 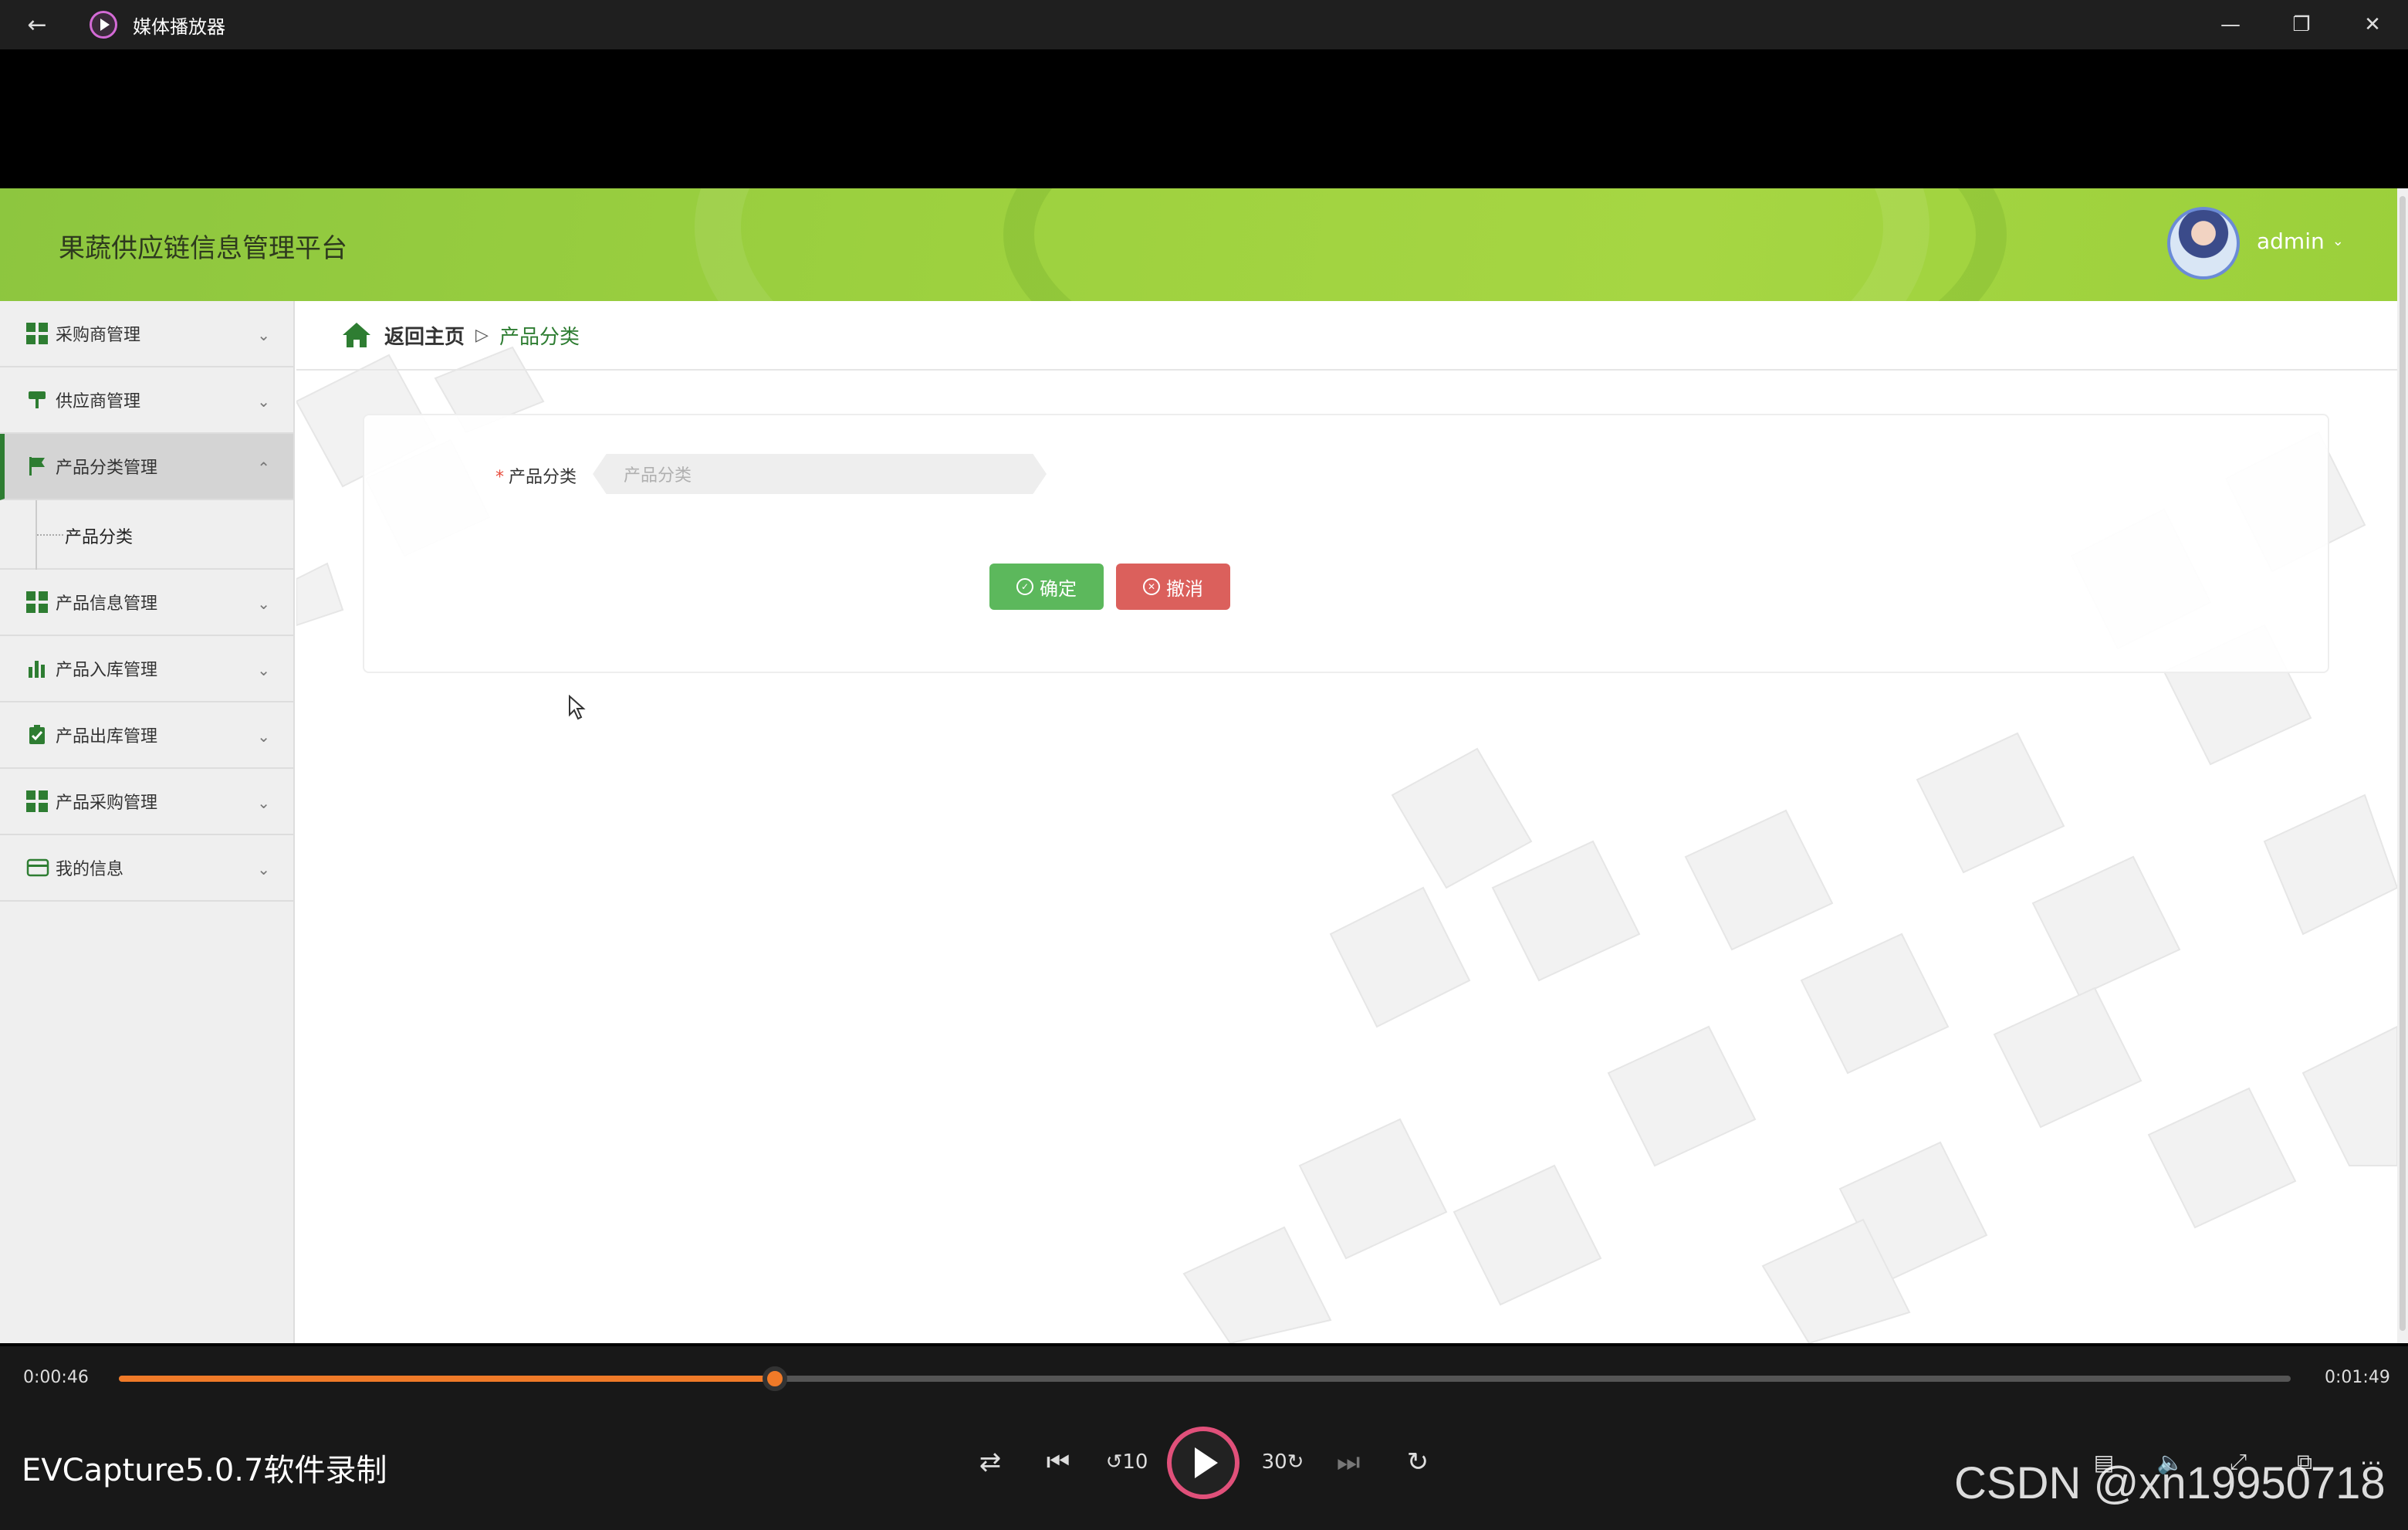 I want to click on sidebar-item-stock-in: 产品入库管理 ⌄, so click(x=147, y=669).